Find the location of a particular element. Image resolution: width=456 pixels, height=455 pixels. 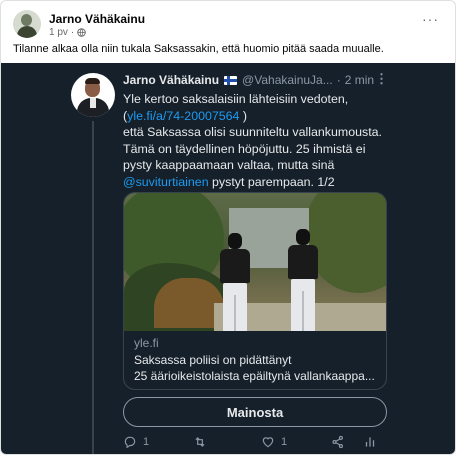

tweet-header: Jarno Vähäkainu @VahakainuJa... · 2 min is located at coordinates (254, 80).